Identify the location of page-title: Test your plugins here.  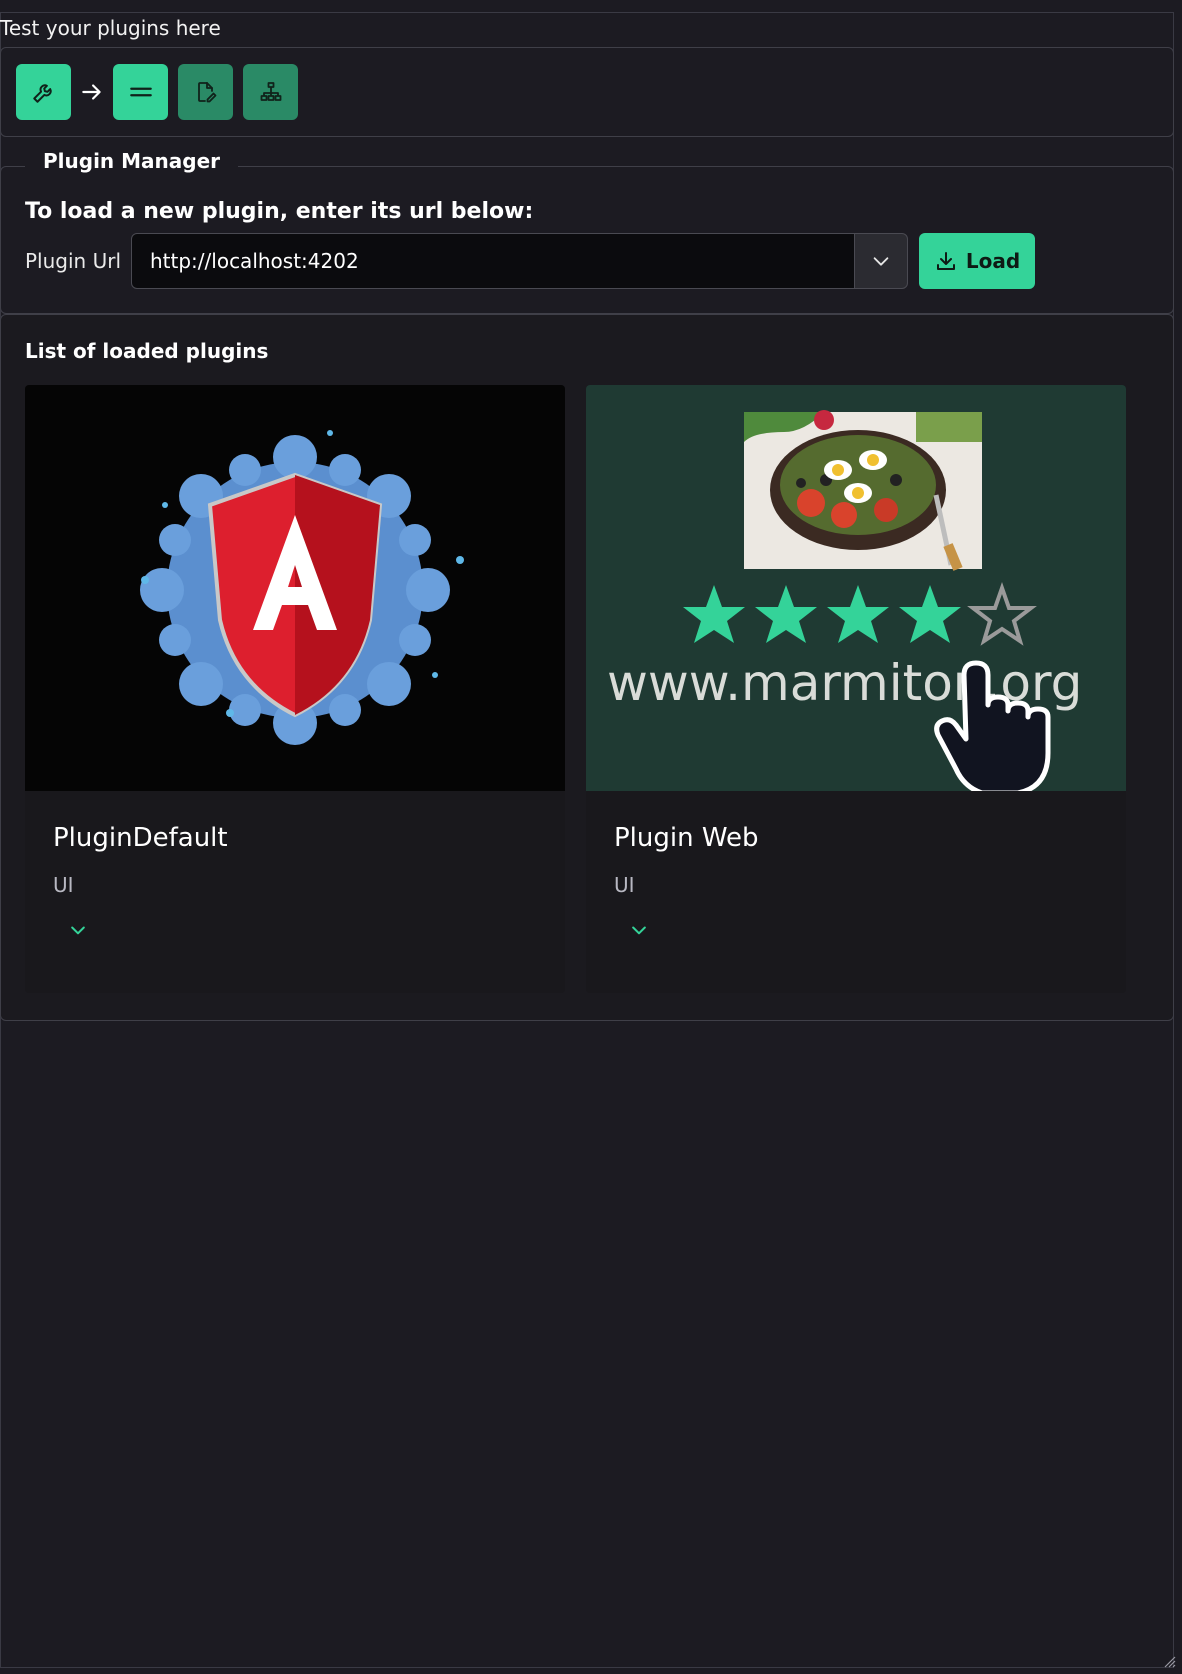
(110, 28).